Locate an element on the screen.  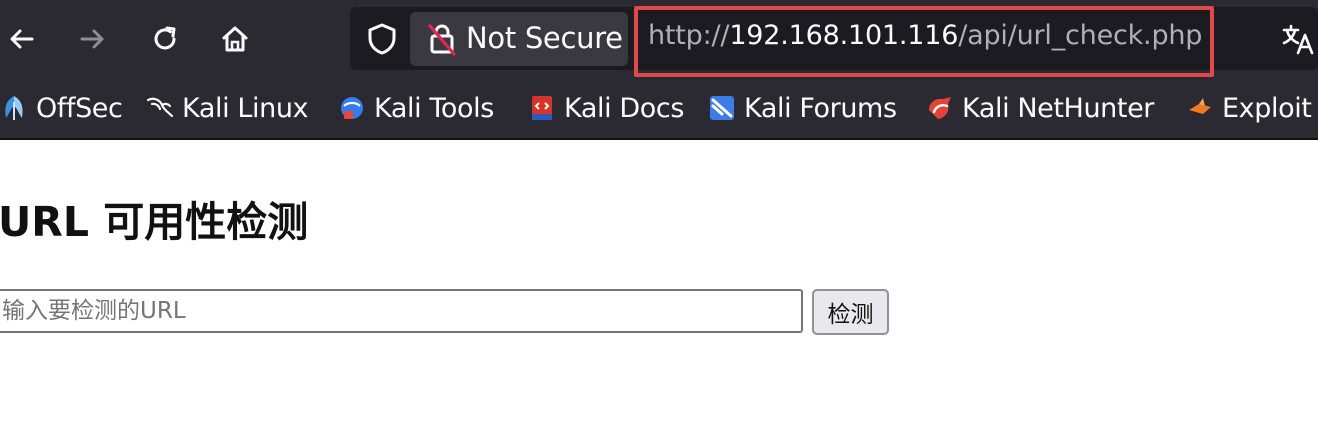
bookmark-kali-linux: Kali Linux is located at coordinates (227, 108).